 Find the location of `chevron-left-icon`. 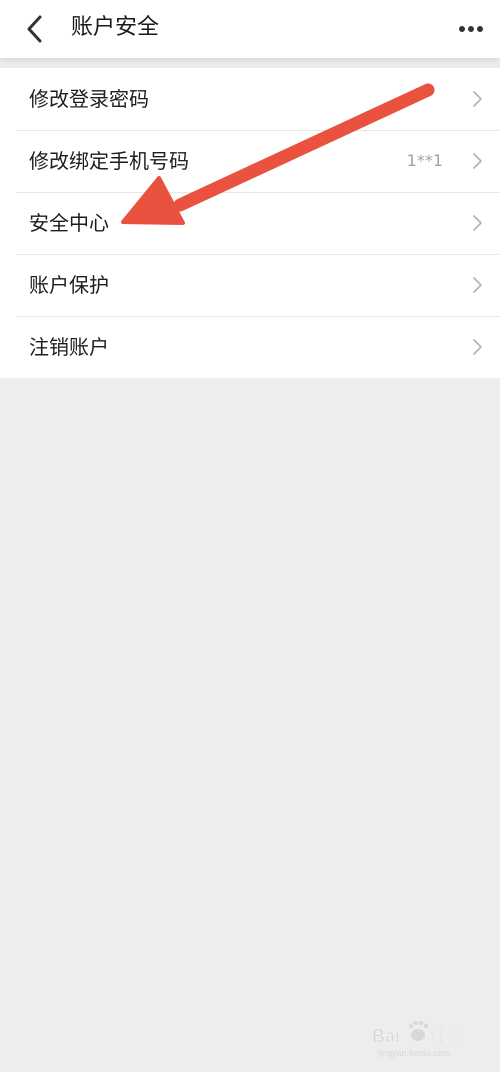

chevron-left-icon is located at coordinates (34, 29).